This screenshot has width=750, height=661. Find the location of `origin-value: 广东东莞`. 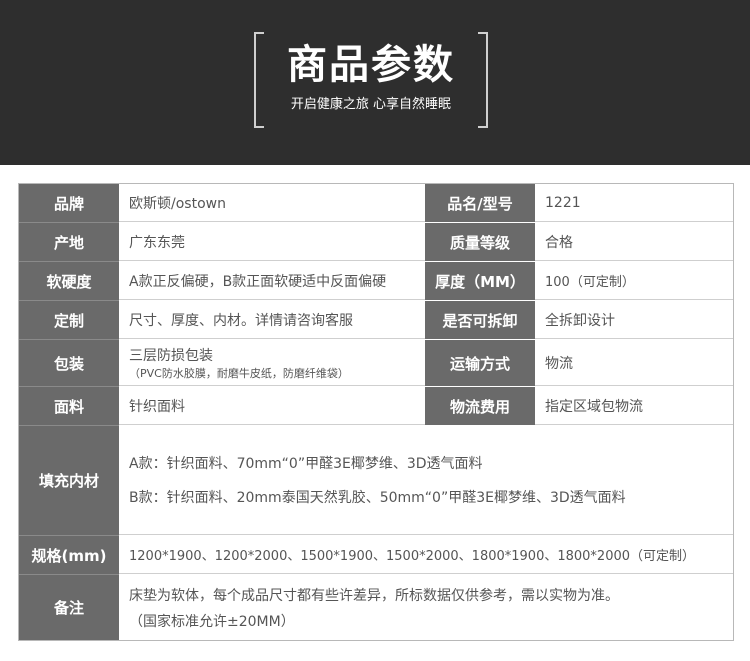

origin-value: 广东东莞 is located at coordinates (272, 242).